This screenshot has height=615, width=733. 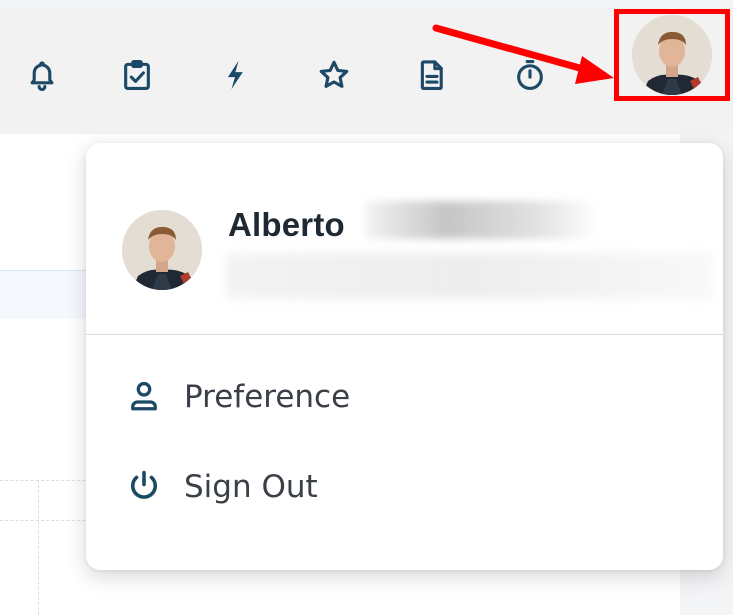 I want to click on redacted-last-name, so click(x=480, y=220).